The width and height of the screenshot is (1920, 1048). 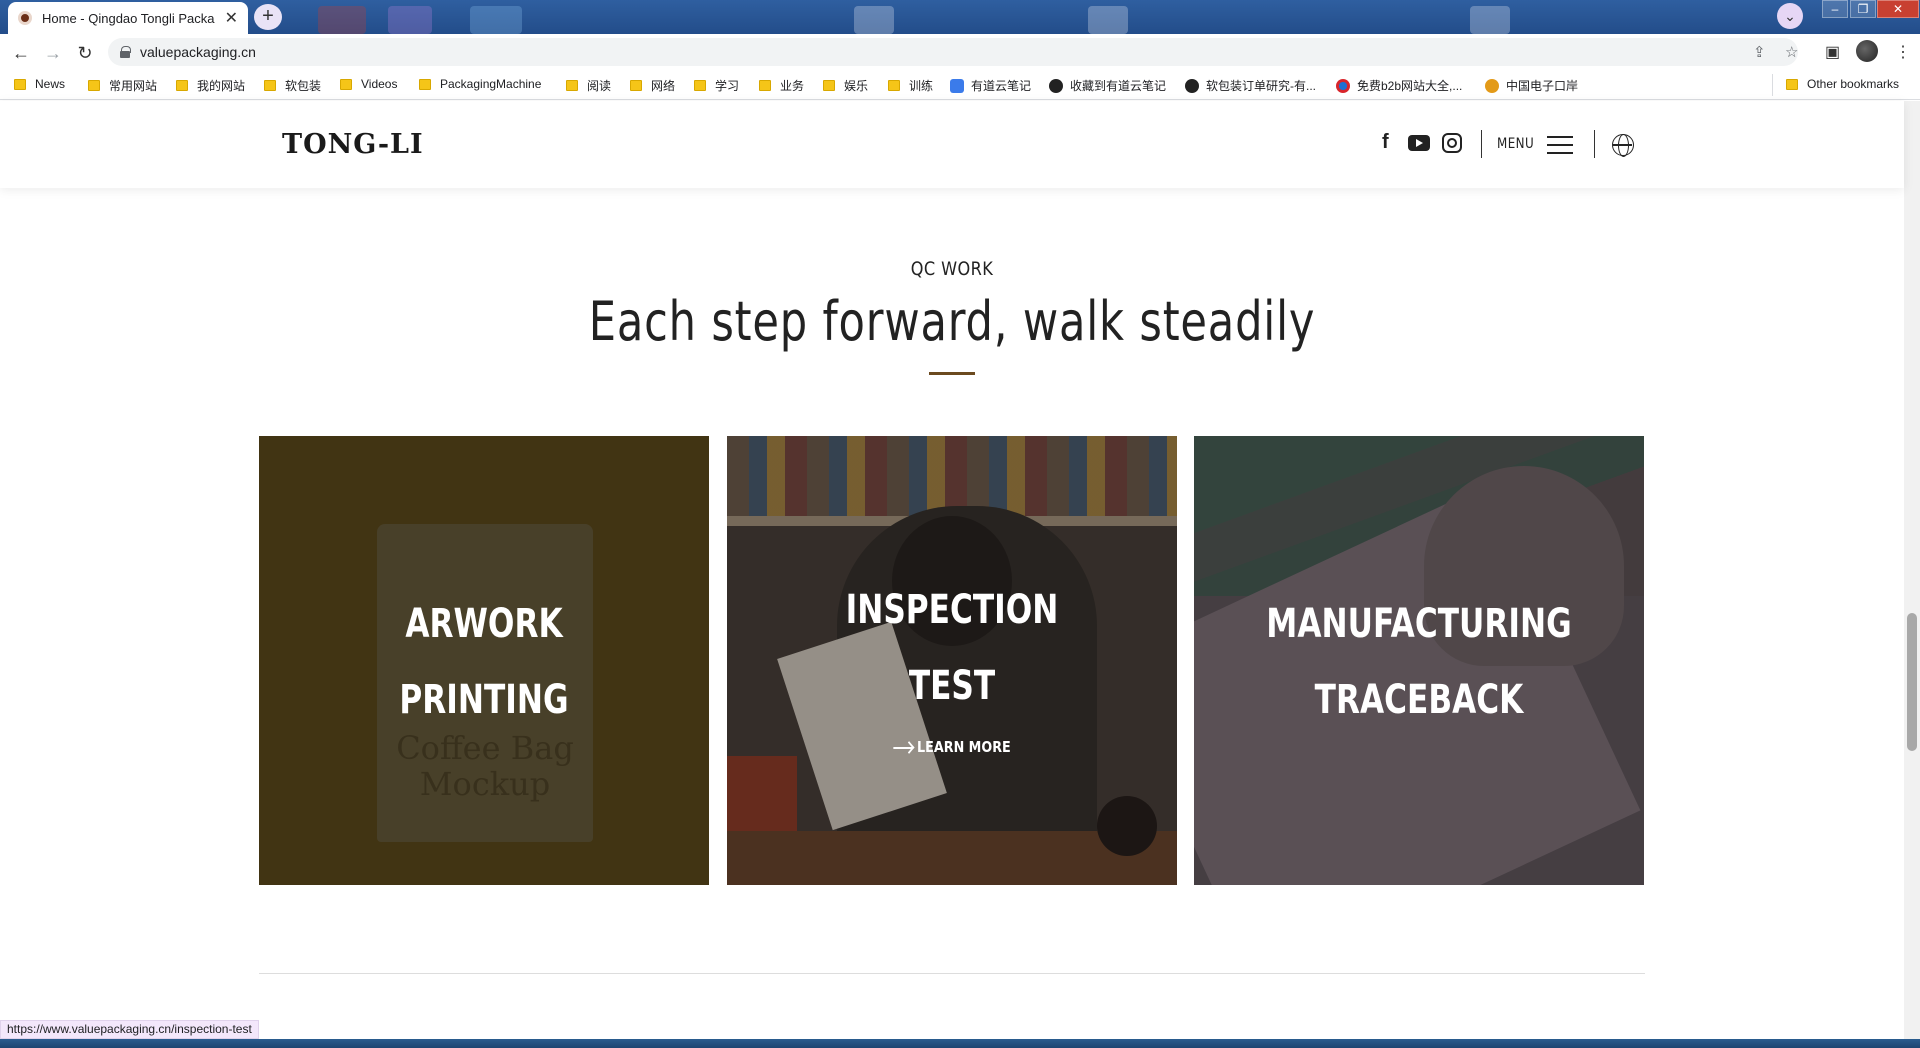 I want to click on headline-accent-bar, so click(x=952, y=373).